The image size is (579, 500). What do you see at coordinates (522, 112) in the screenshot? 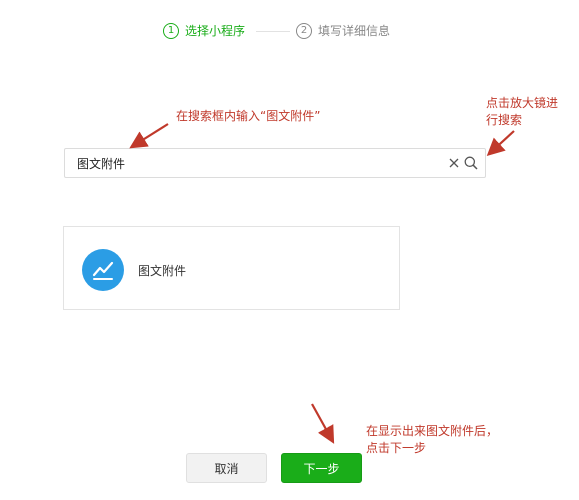
I see `annotation-magnifier-hint: 点击放大镜进 行搜索` at bounding box center [522, 112].